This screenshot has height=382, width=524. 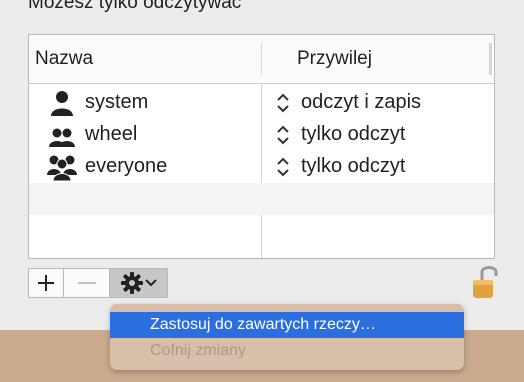 I want to click on table-row: system odczyt i zapis, so click(x=261, y=103).